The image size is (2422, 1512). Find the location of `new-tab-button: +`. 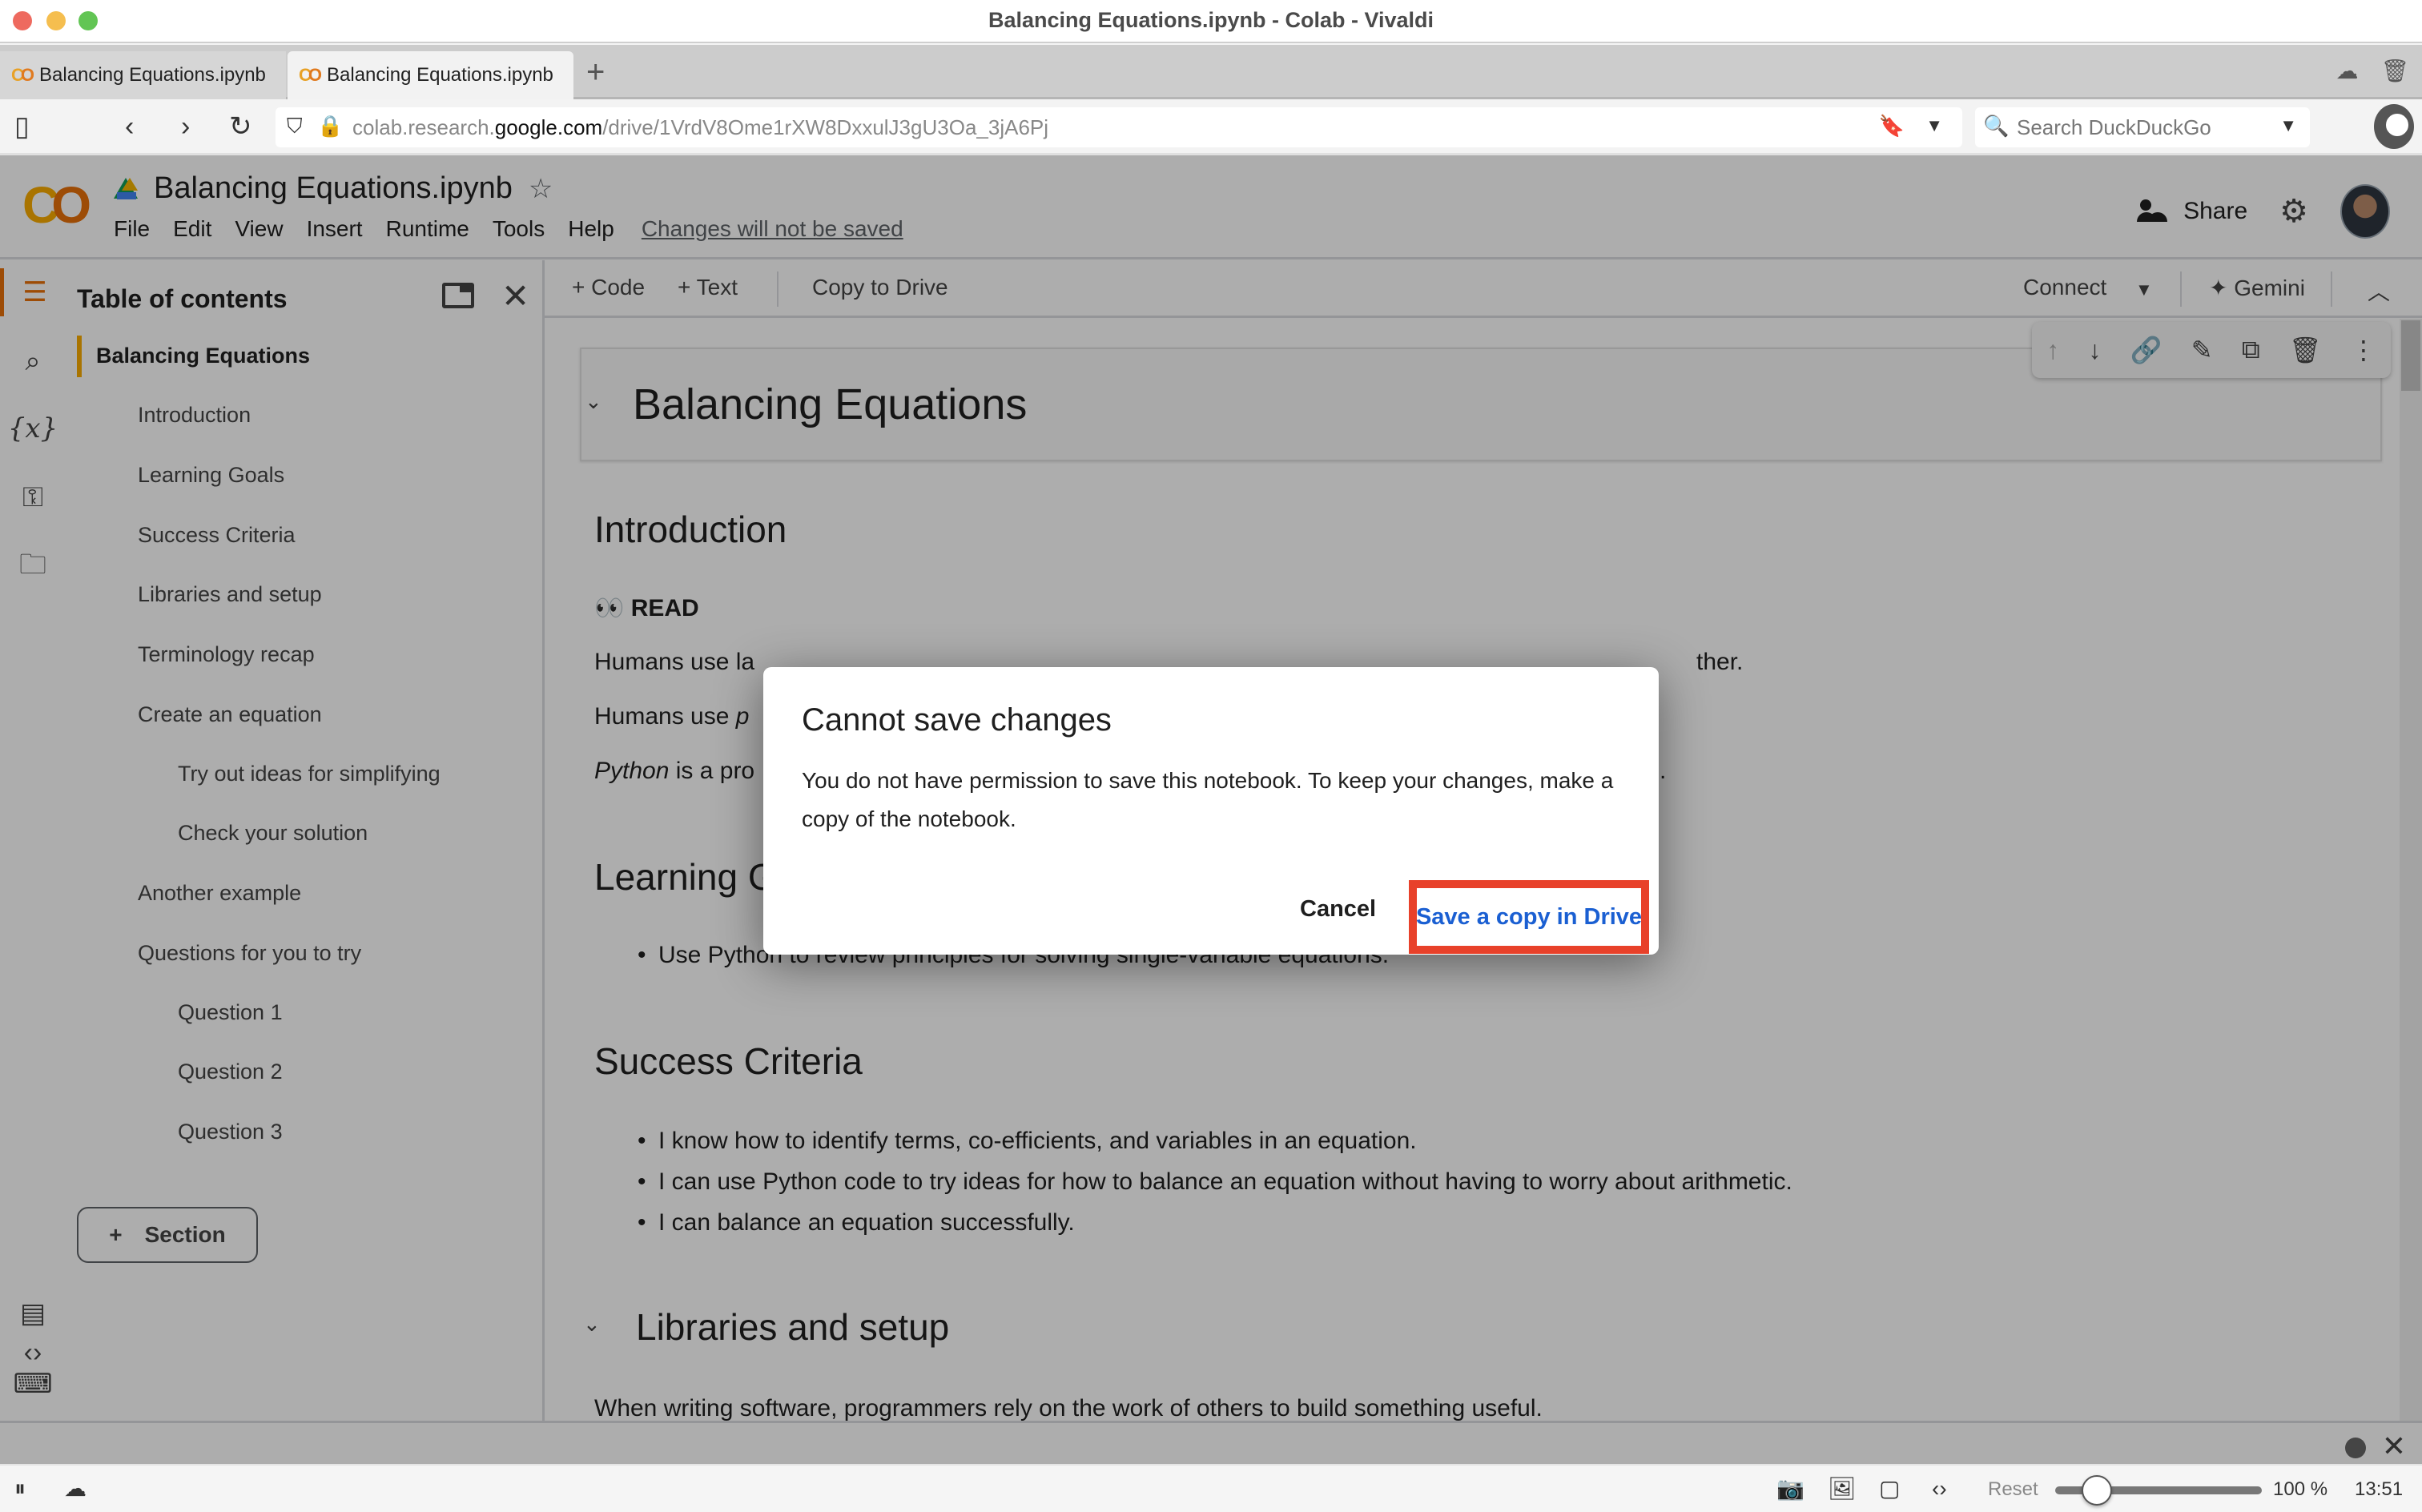

new-tab-button: + is located at coordinates (595, 72).